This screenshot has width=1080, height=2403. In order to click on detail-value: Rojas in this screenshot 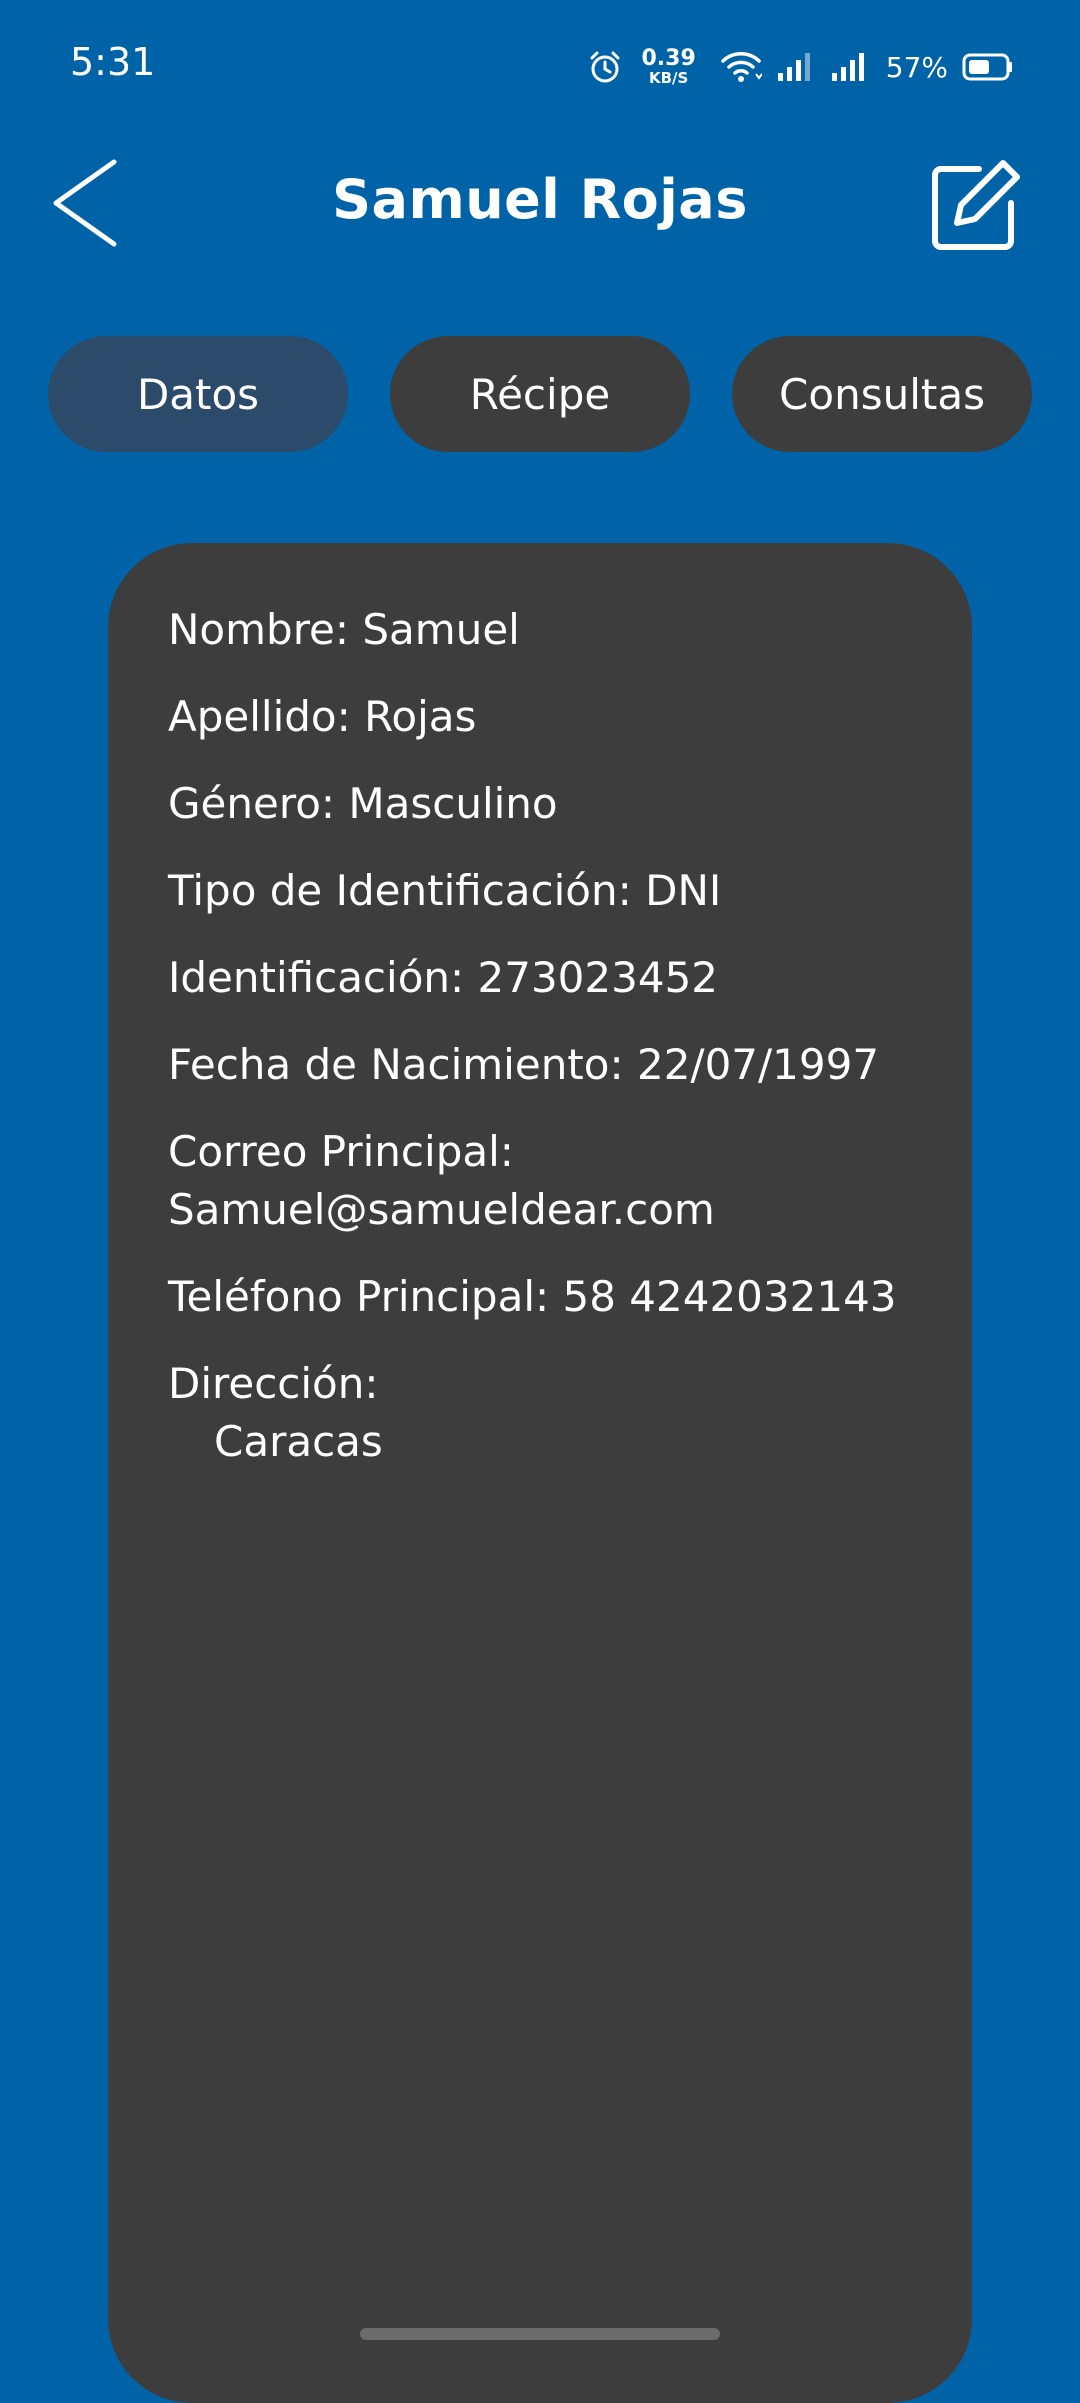, I will do `click(420, 716)`.